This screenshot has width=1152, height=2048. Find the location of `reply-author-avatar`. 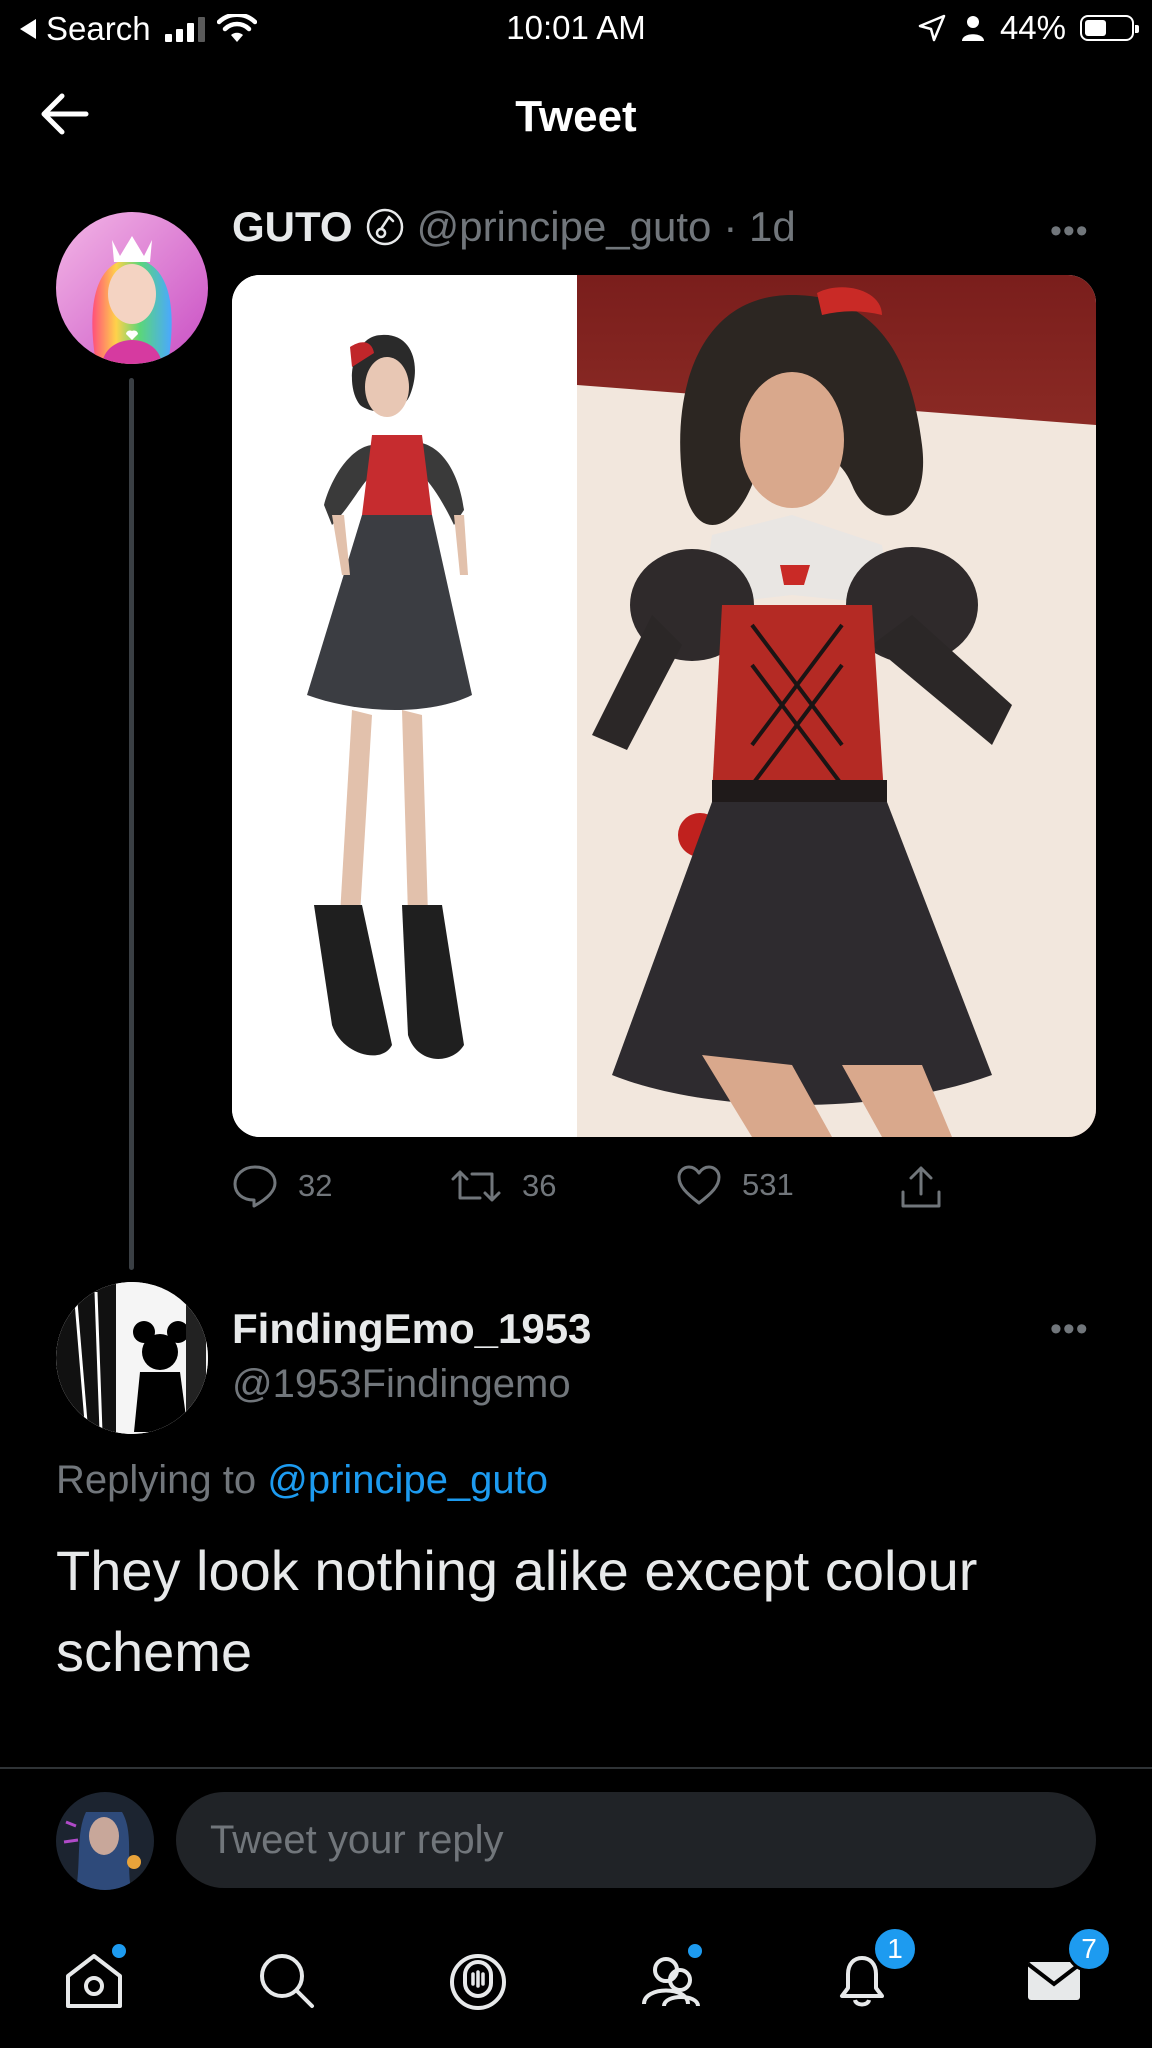

reply-author-avatar is located at coordinates (132, 1358).